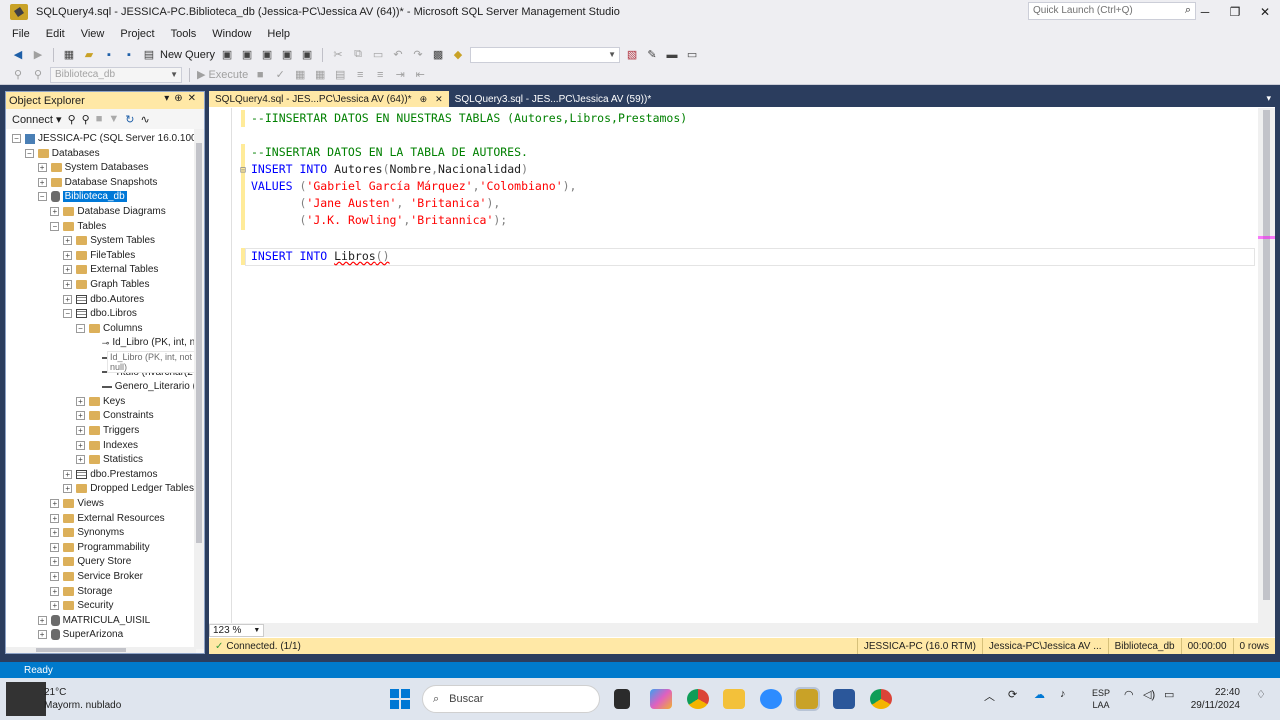 Image resolution: width=1280 pixels, height=720 pixels. What do you see at coordinates (199, 389) in the screenshot?
I see `tree-vertical-scrollbar` at bounding box center [199, 389].